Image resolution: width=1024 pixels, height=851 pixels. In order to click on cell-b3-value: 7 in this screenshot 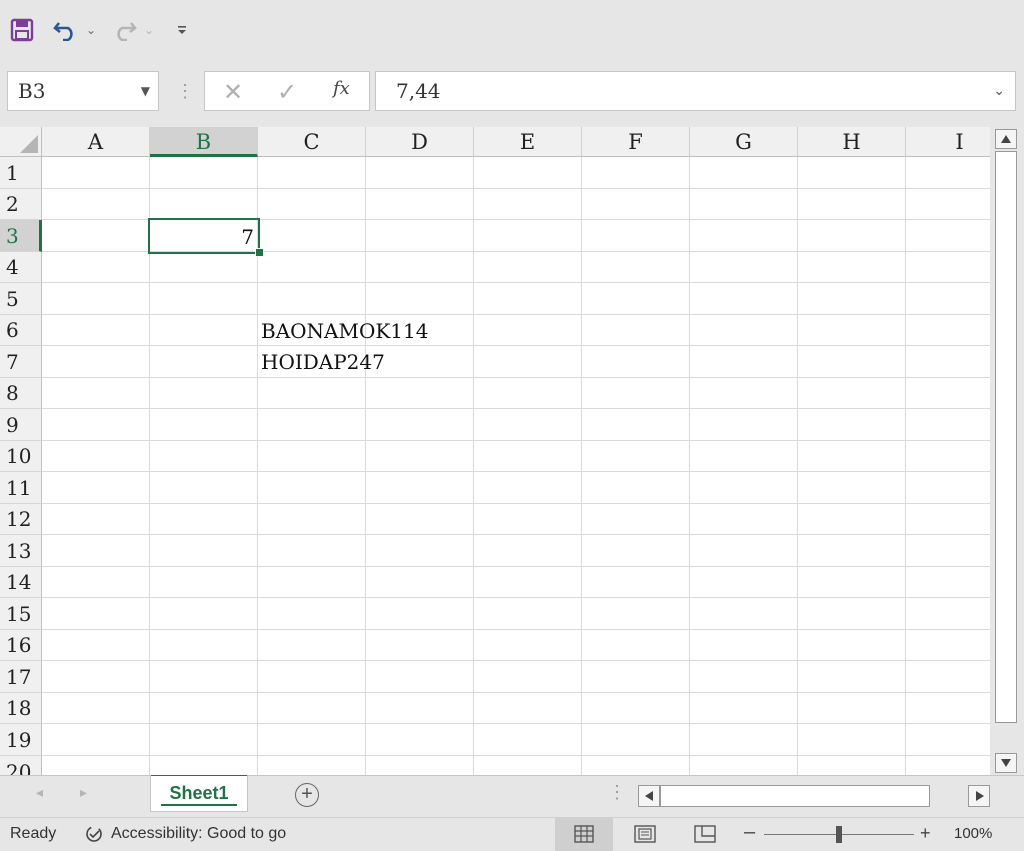, I will do `click(247, 237)`.